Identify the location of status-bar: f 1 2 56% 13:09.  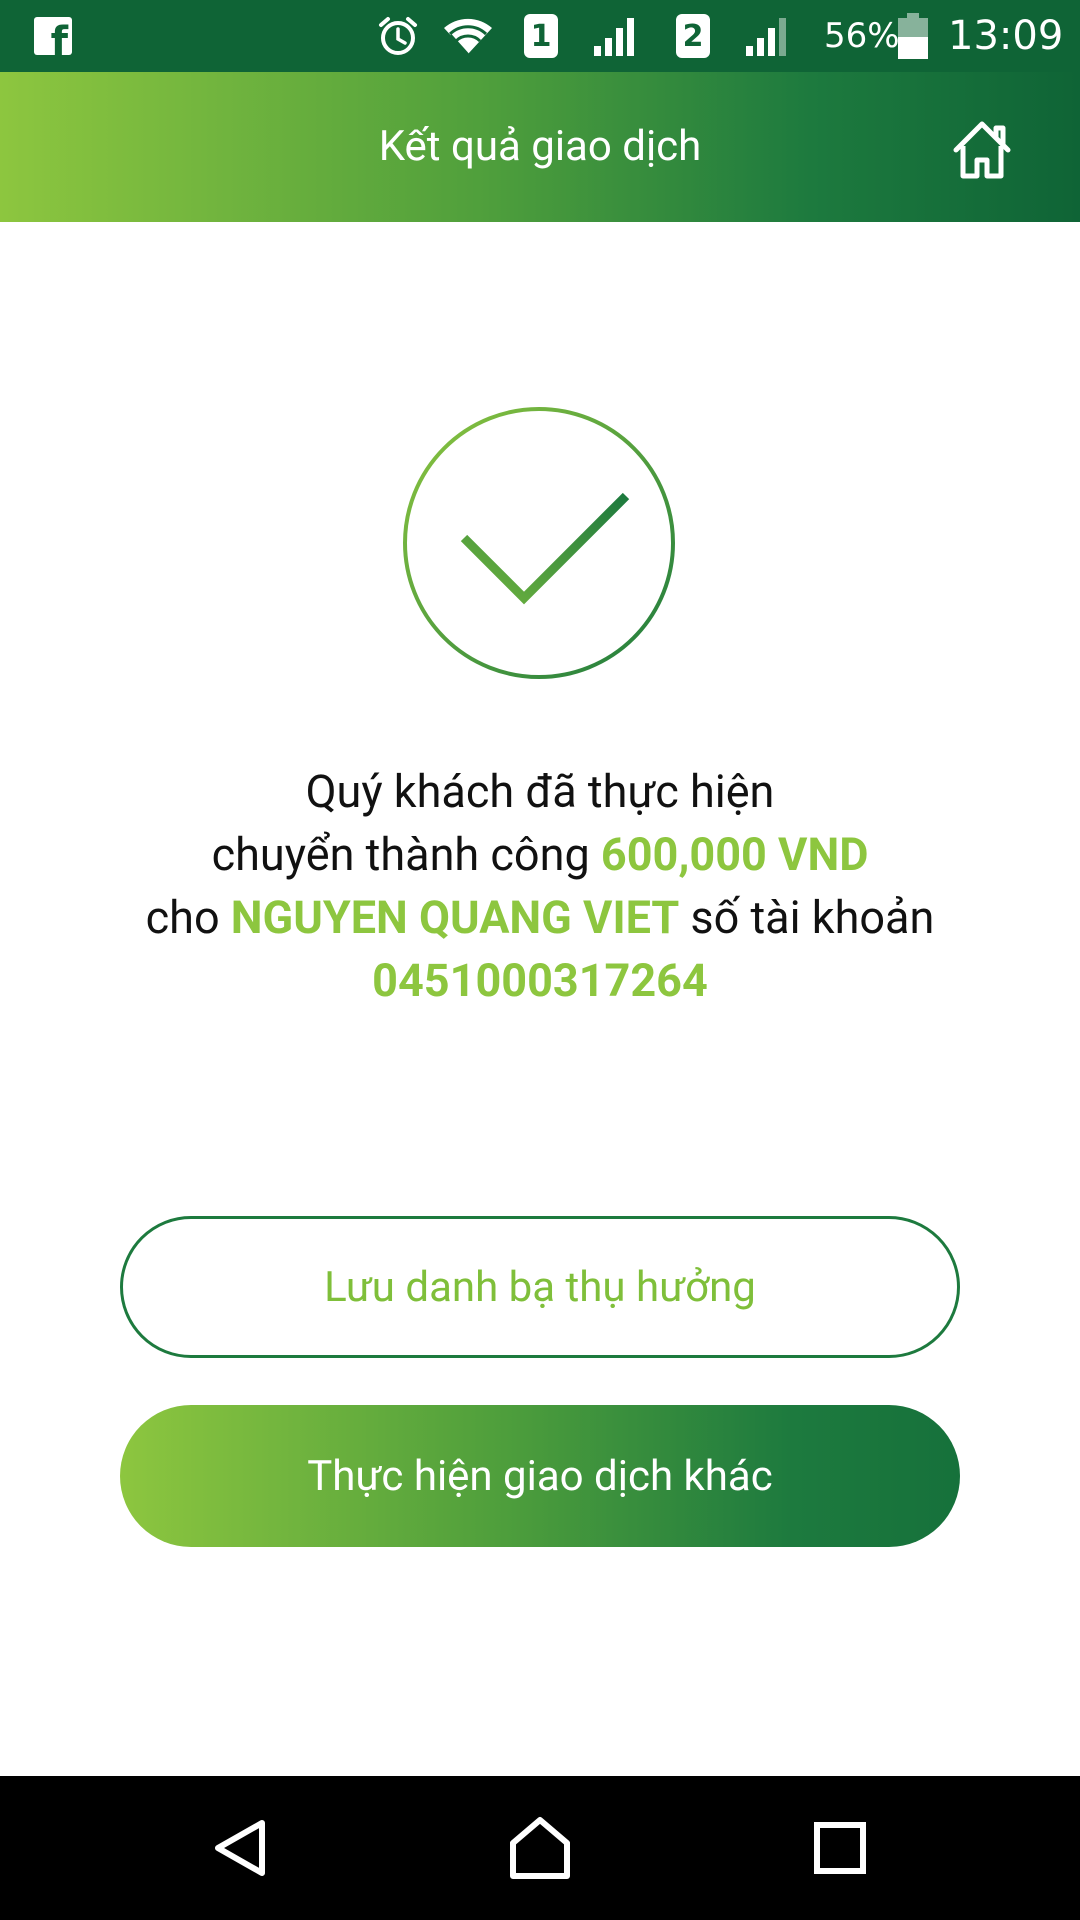
(540, 36).